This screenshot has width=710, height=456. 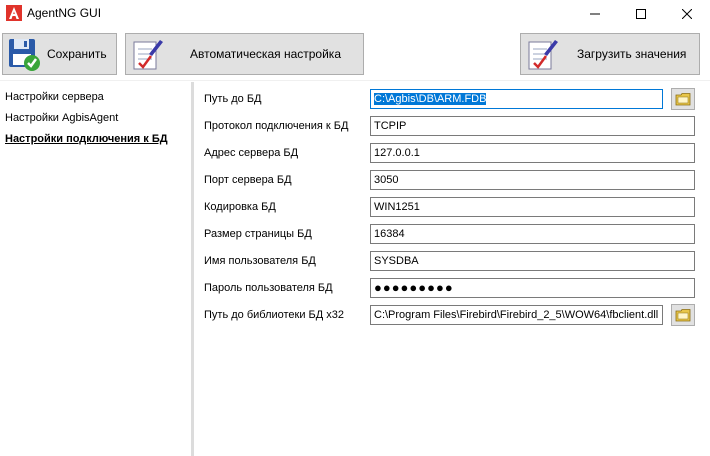 I want to click on agent-logo-icon, so click(x=14, y=13).